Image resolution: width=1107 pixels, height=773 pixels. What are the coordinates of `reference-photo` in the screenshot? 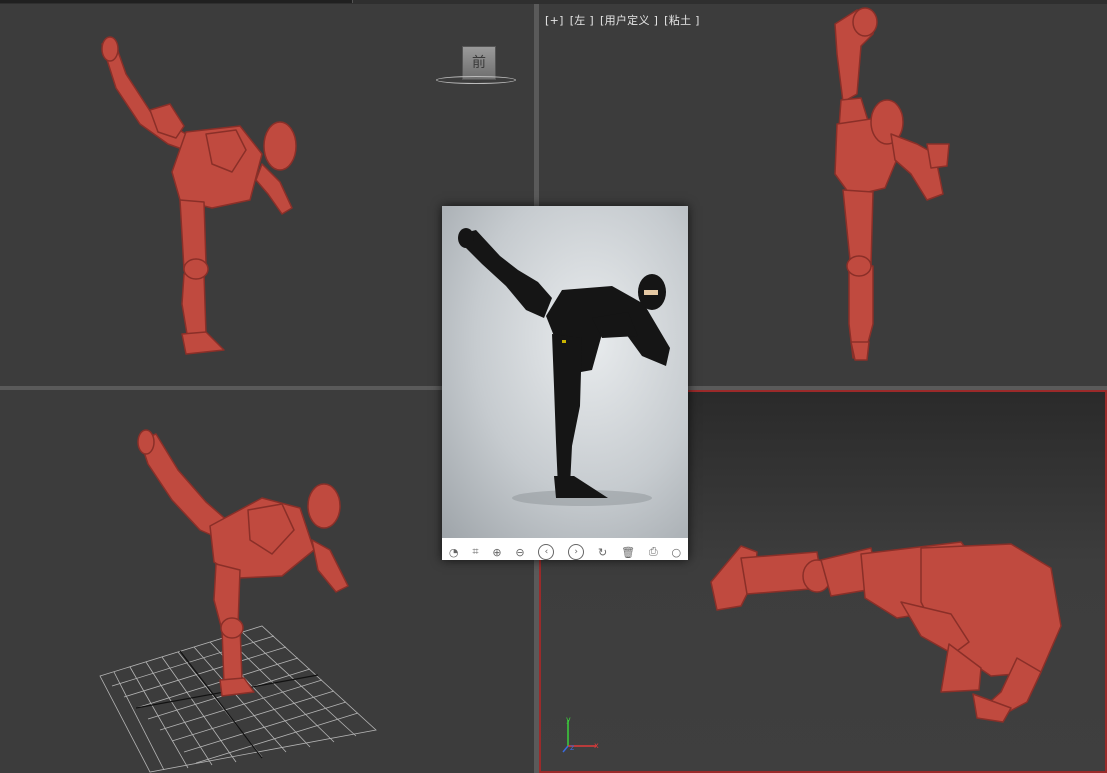 It's located at (565, 372).